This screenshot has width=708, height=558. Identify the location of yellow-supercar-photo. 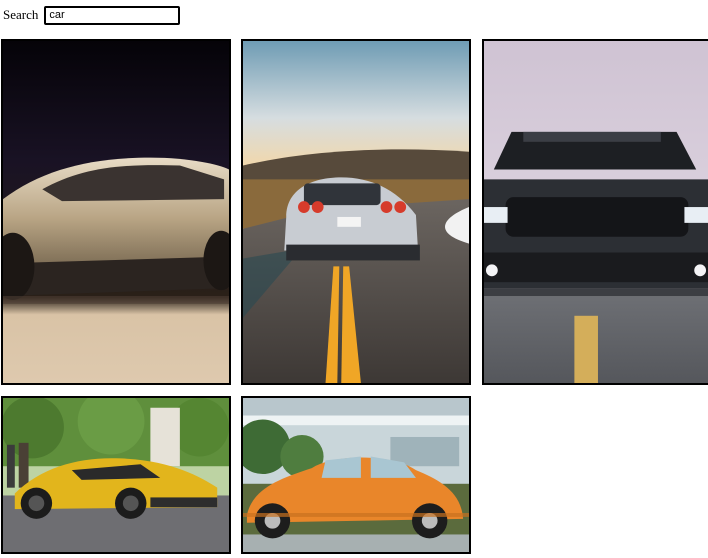
(116, 475).